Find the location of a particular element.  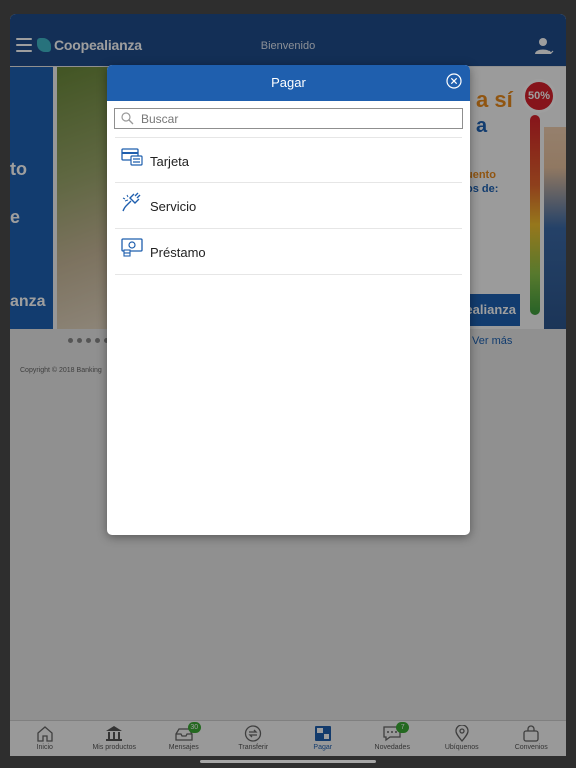

list-item-servicio: Servicio is located at coordinates (288, 206).